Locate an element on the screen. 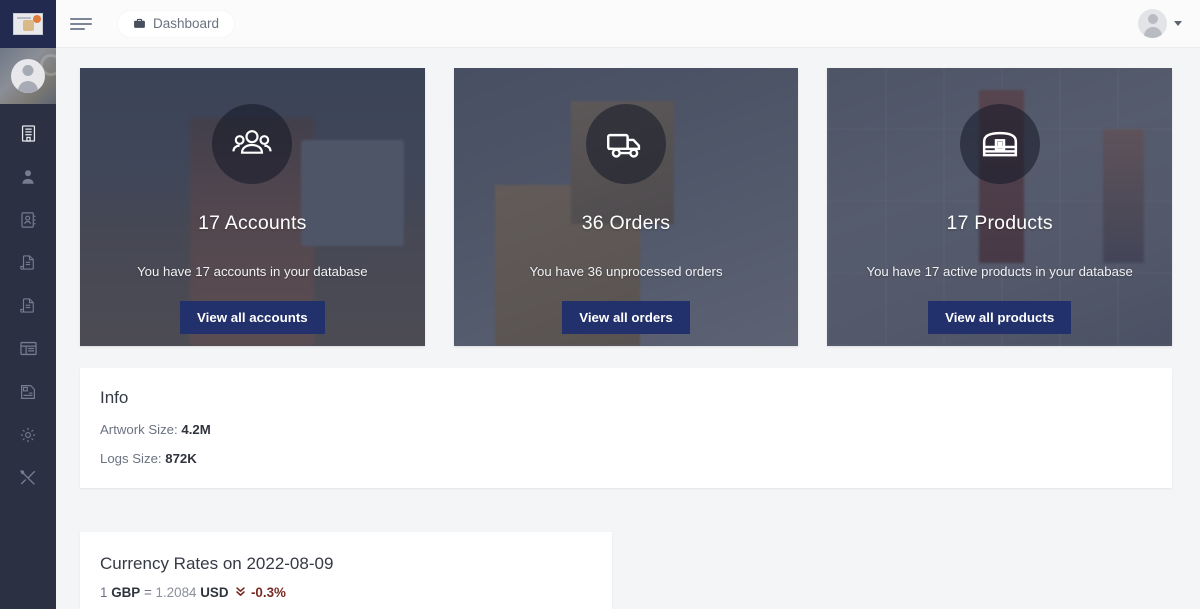 Image resolution: width=1200 pixels, height=609 pixels. artwork-size-label: Artwork Size: is located at coordinates (139, 429).